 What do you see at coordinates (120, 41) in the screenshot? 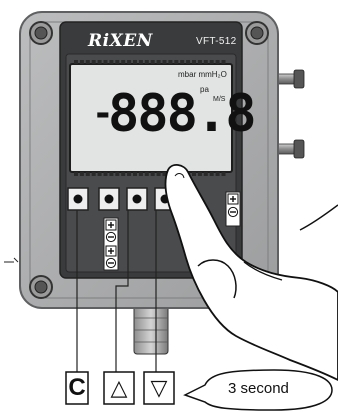
I see `brand-logo: RiXEN` at bounding box center [120, 41].